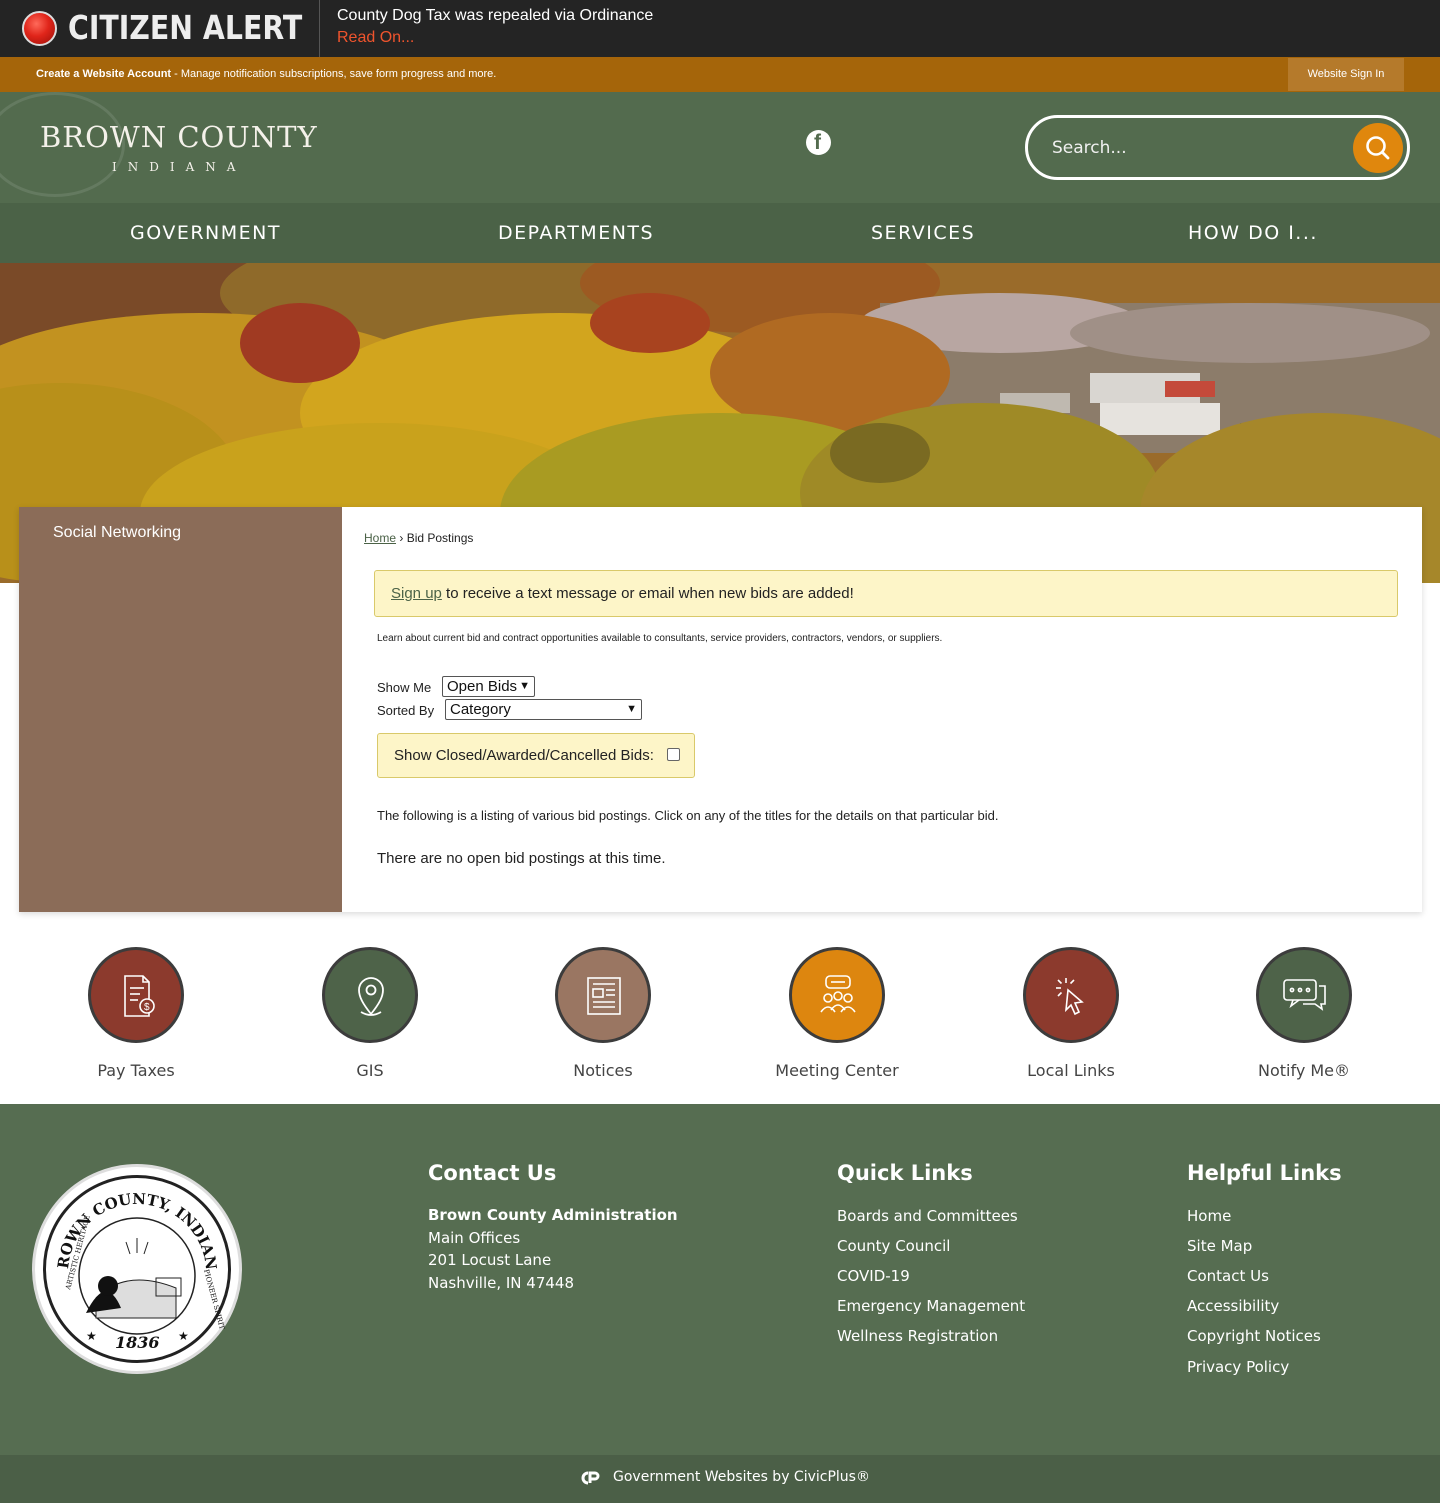 This screenshot has width=1440, height=1503. What do you see at coordinates (1378, 148) in the screenshot?
I see `search-button` at bounding box center [1378, 148].